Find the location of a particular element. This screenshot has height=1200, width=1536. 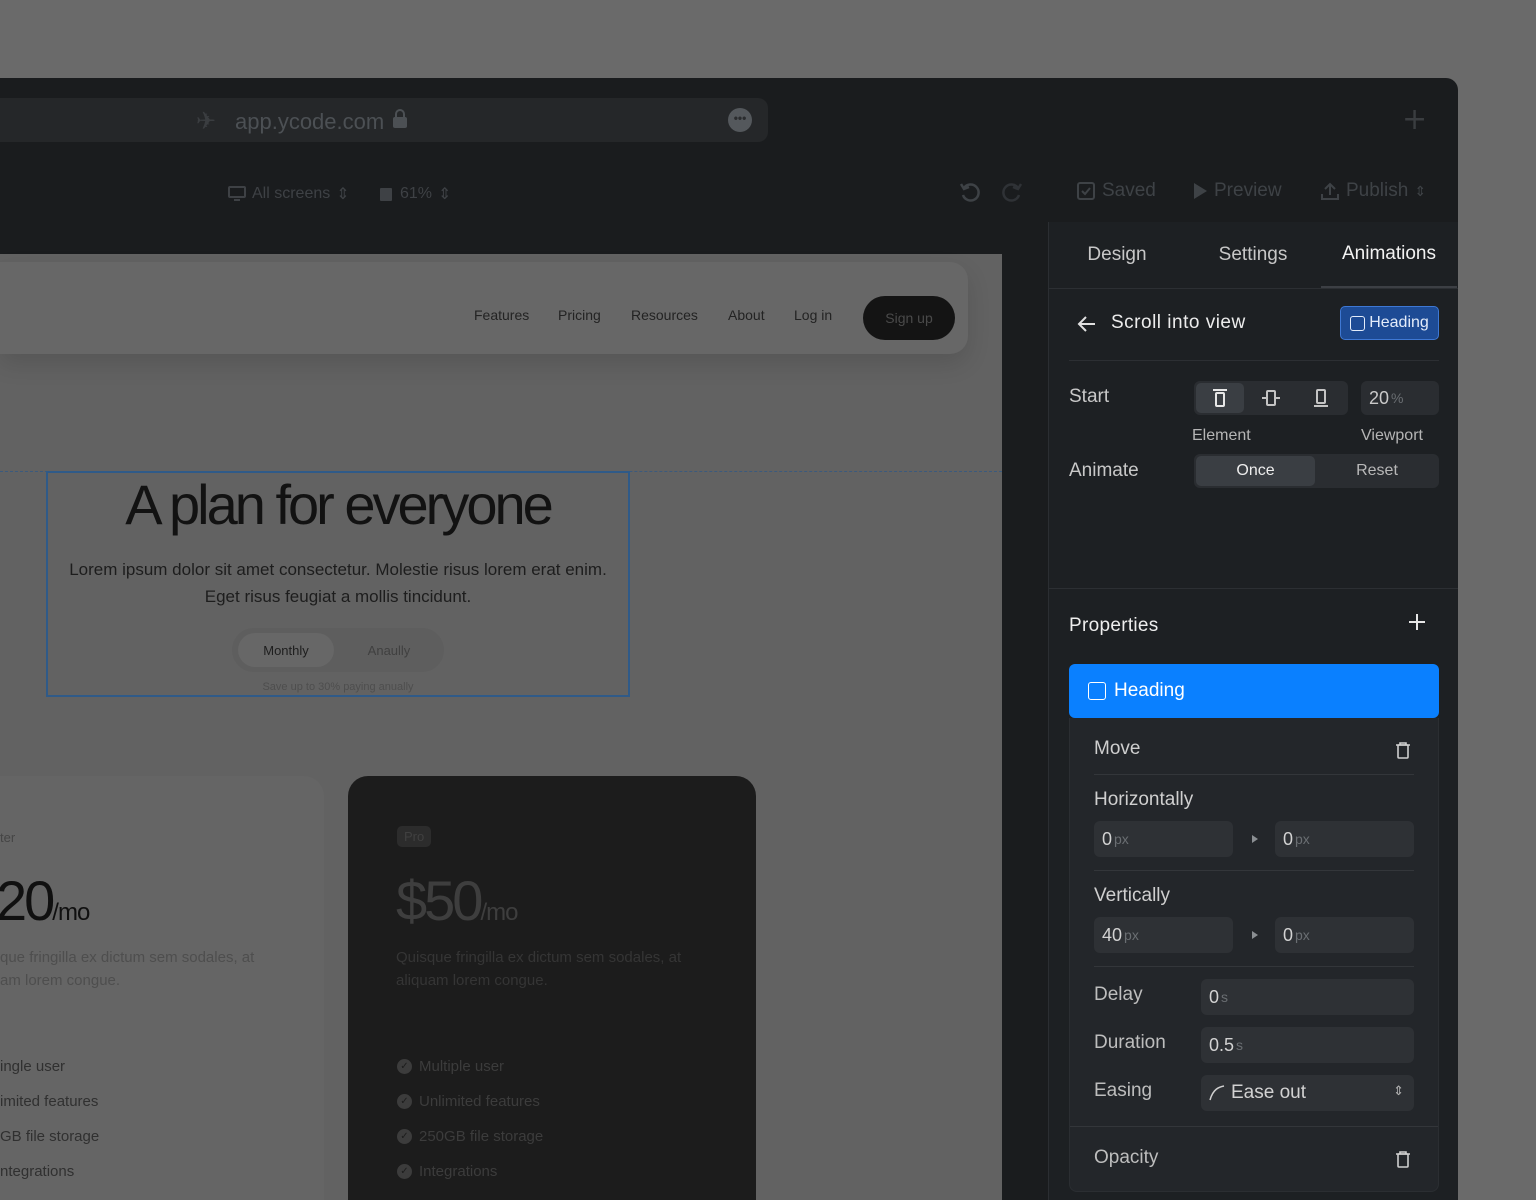

preview-label: Preview is located at coordinates (1248, 190).